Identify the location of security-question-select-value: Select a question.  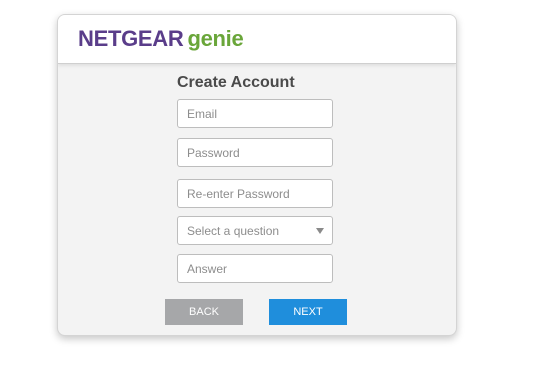
(233, 231).